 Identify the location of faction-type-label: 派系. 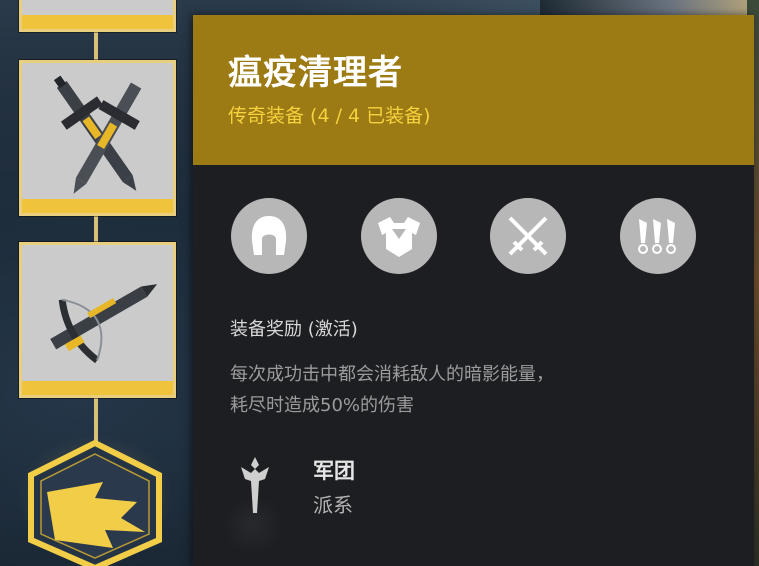
(333, 505).